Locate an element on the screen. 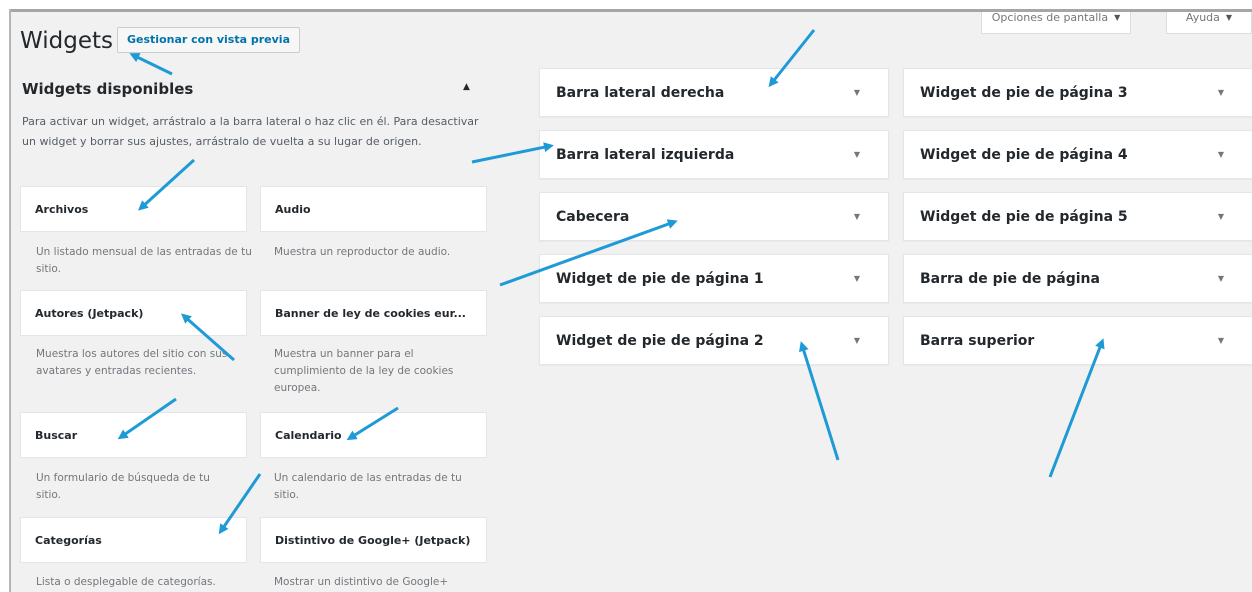 This screenshot has width=1252, height=592. area-pie-pagina-1: Widget de pie de página 1 ▼ is located at coordinates (714, 278).